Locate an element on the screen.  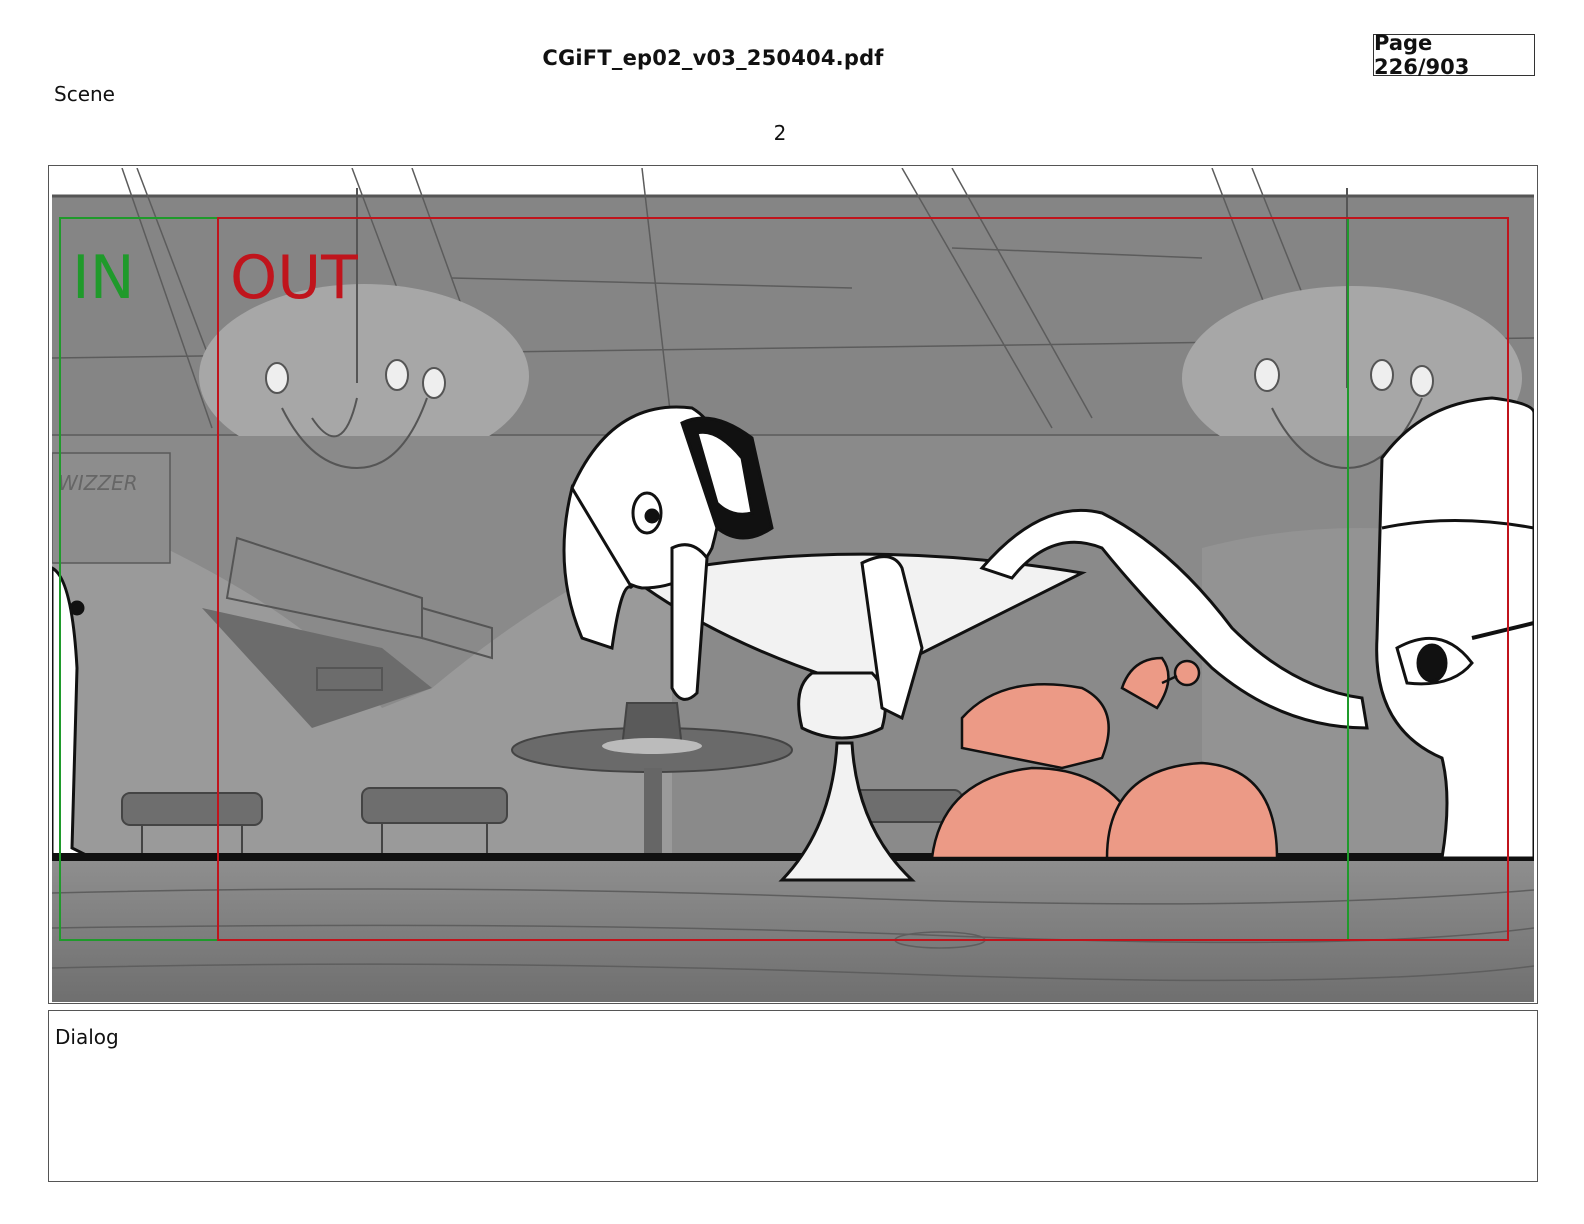
bar-top-edge is located at coordinates (793, 857).